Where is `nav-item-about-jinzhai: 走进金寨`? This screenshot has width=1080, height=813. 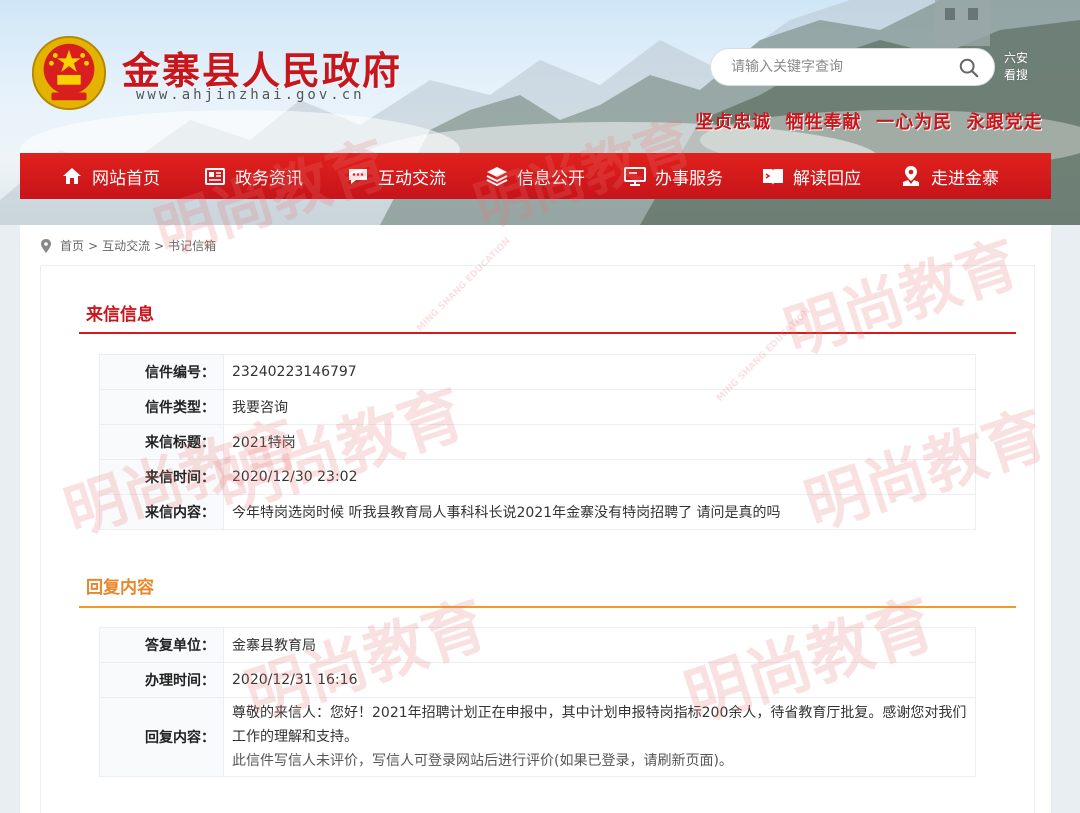 nav-item-about-jinzhai: 走进金寨 is located at coordinates (949, 176).